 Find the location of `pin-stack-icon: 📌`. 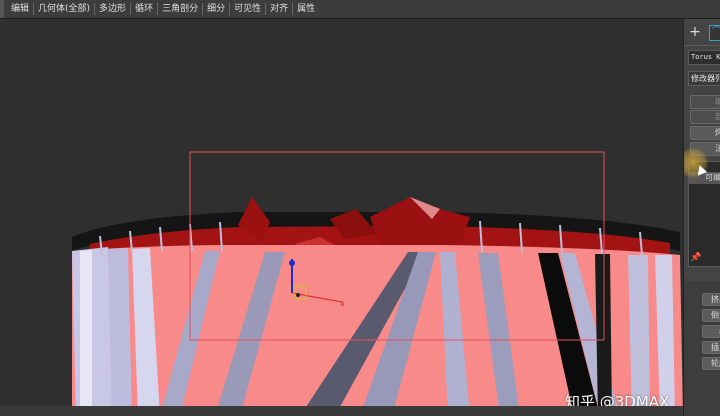

pin-stack-icon: 📌 is located at coordinates (695, 258).